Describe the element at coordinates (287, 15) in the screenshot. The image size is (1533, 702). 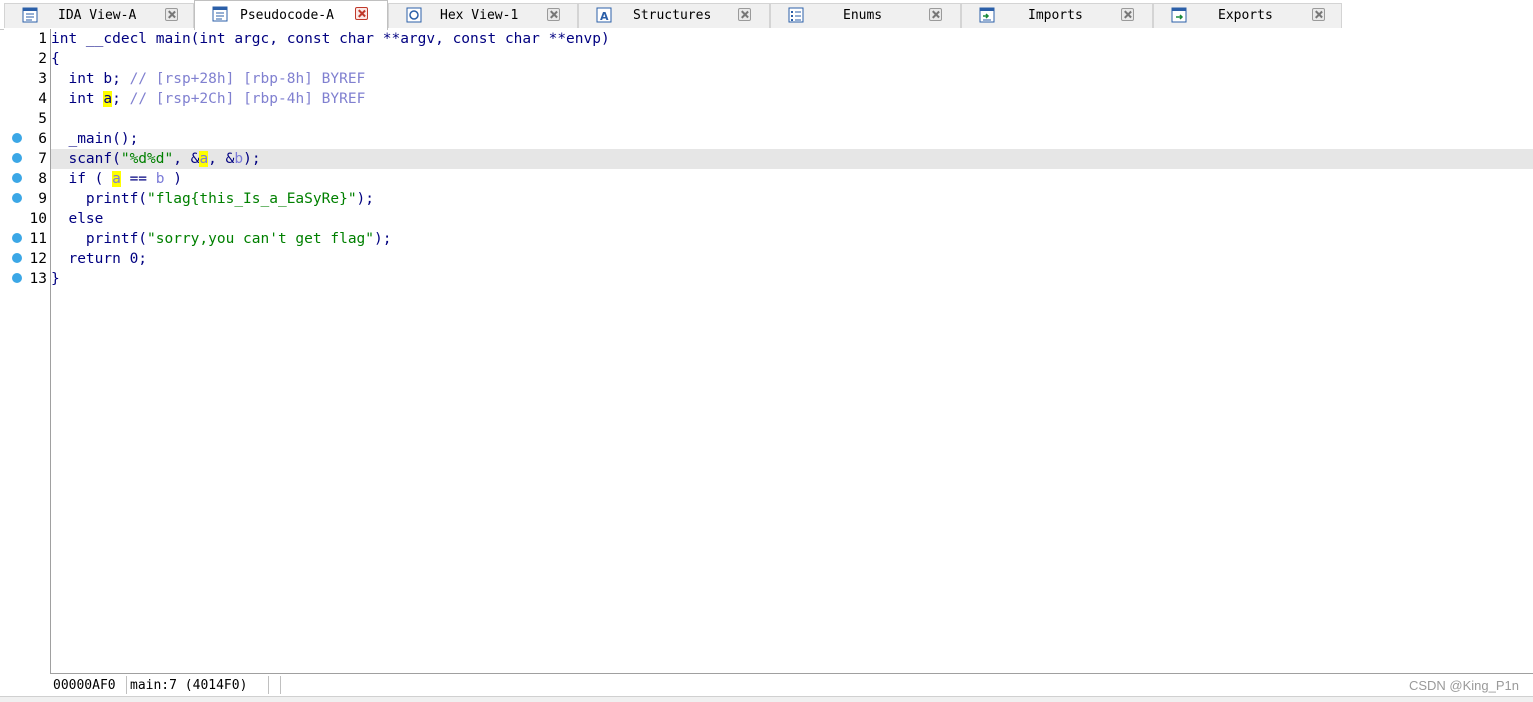
I see `tab-label: Pseudocode-A` at that location.